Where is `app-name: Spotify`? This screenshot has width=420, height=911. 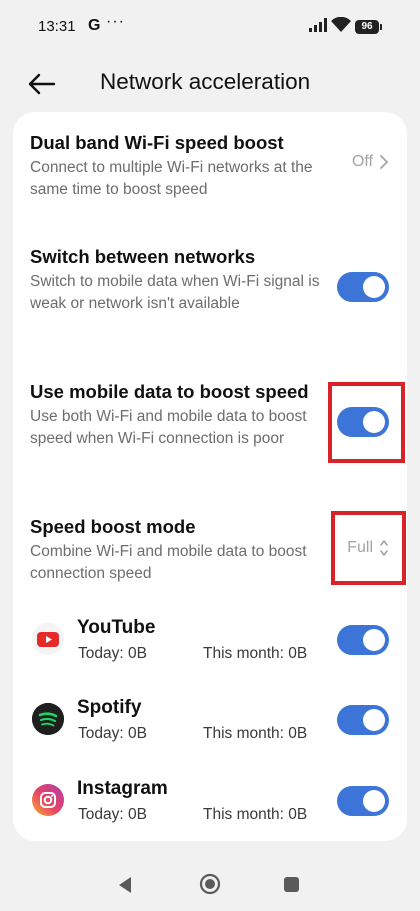 app-name: Spotify is located at coordinates (109, 707).